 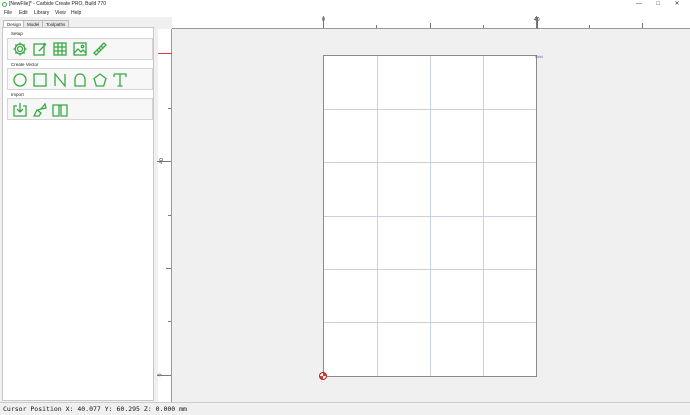 I want to click on menu-help: Help, so click(x=76, y=13).